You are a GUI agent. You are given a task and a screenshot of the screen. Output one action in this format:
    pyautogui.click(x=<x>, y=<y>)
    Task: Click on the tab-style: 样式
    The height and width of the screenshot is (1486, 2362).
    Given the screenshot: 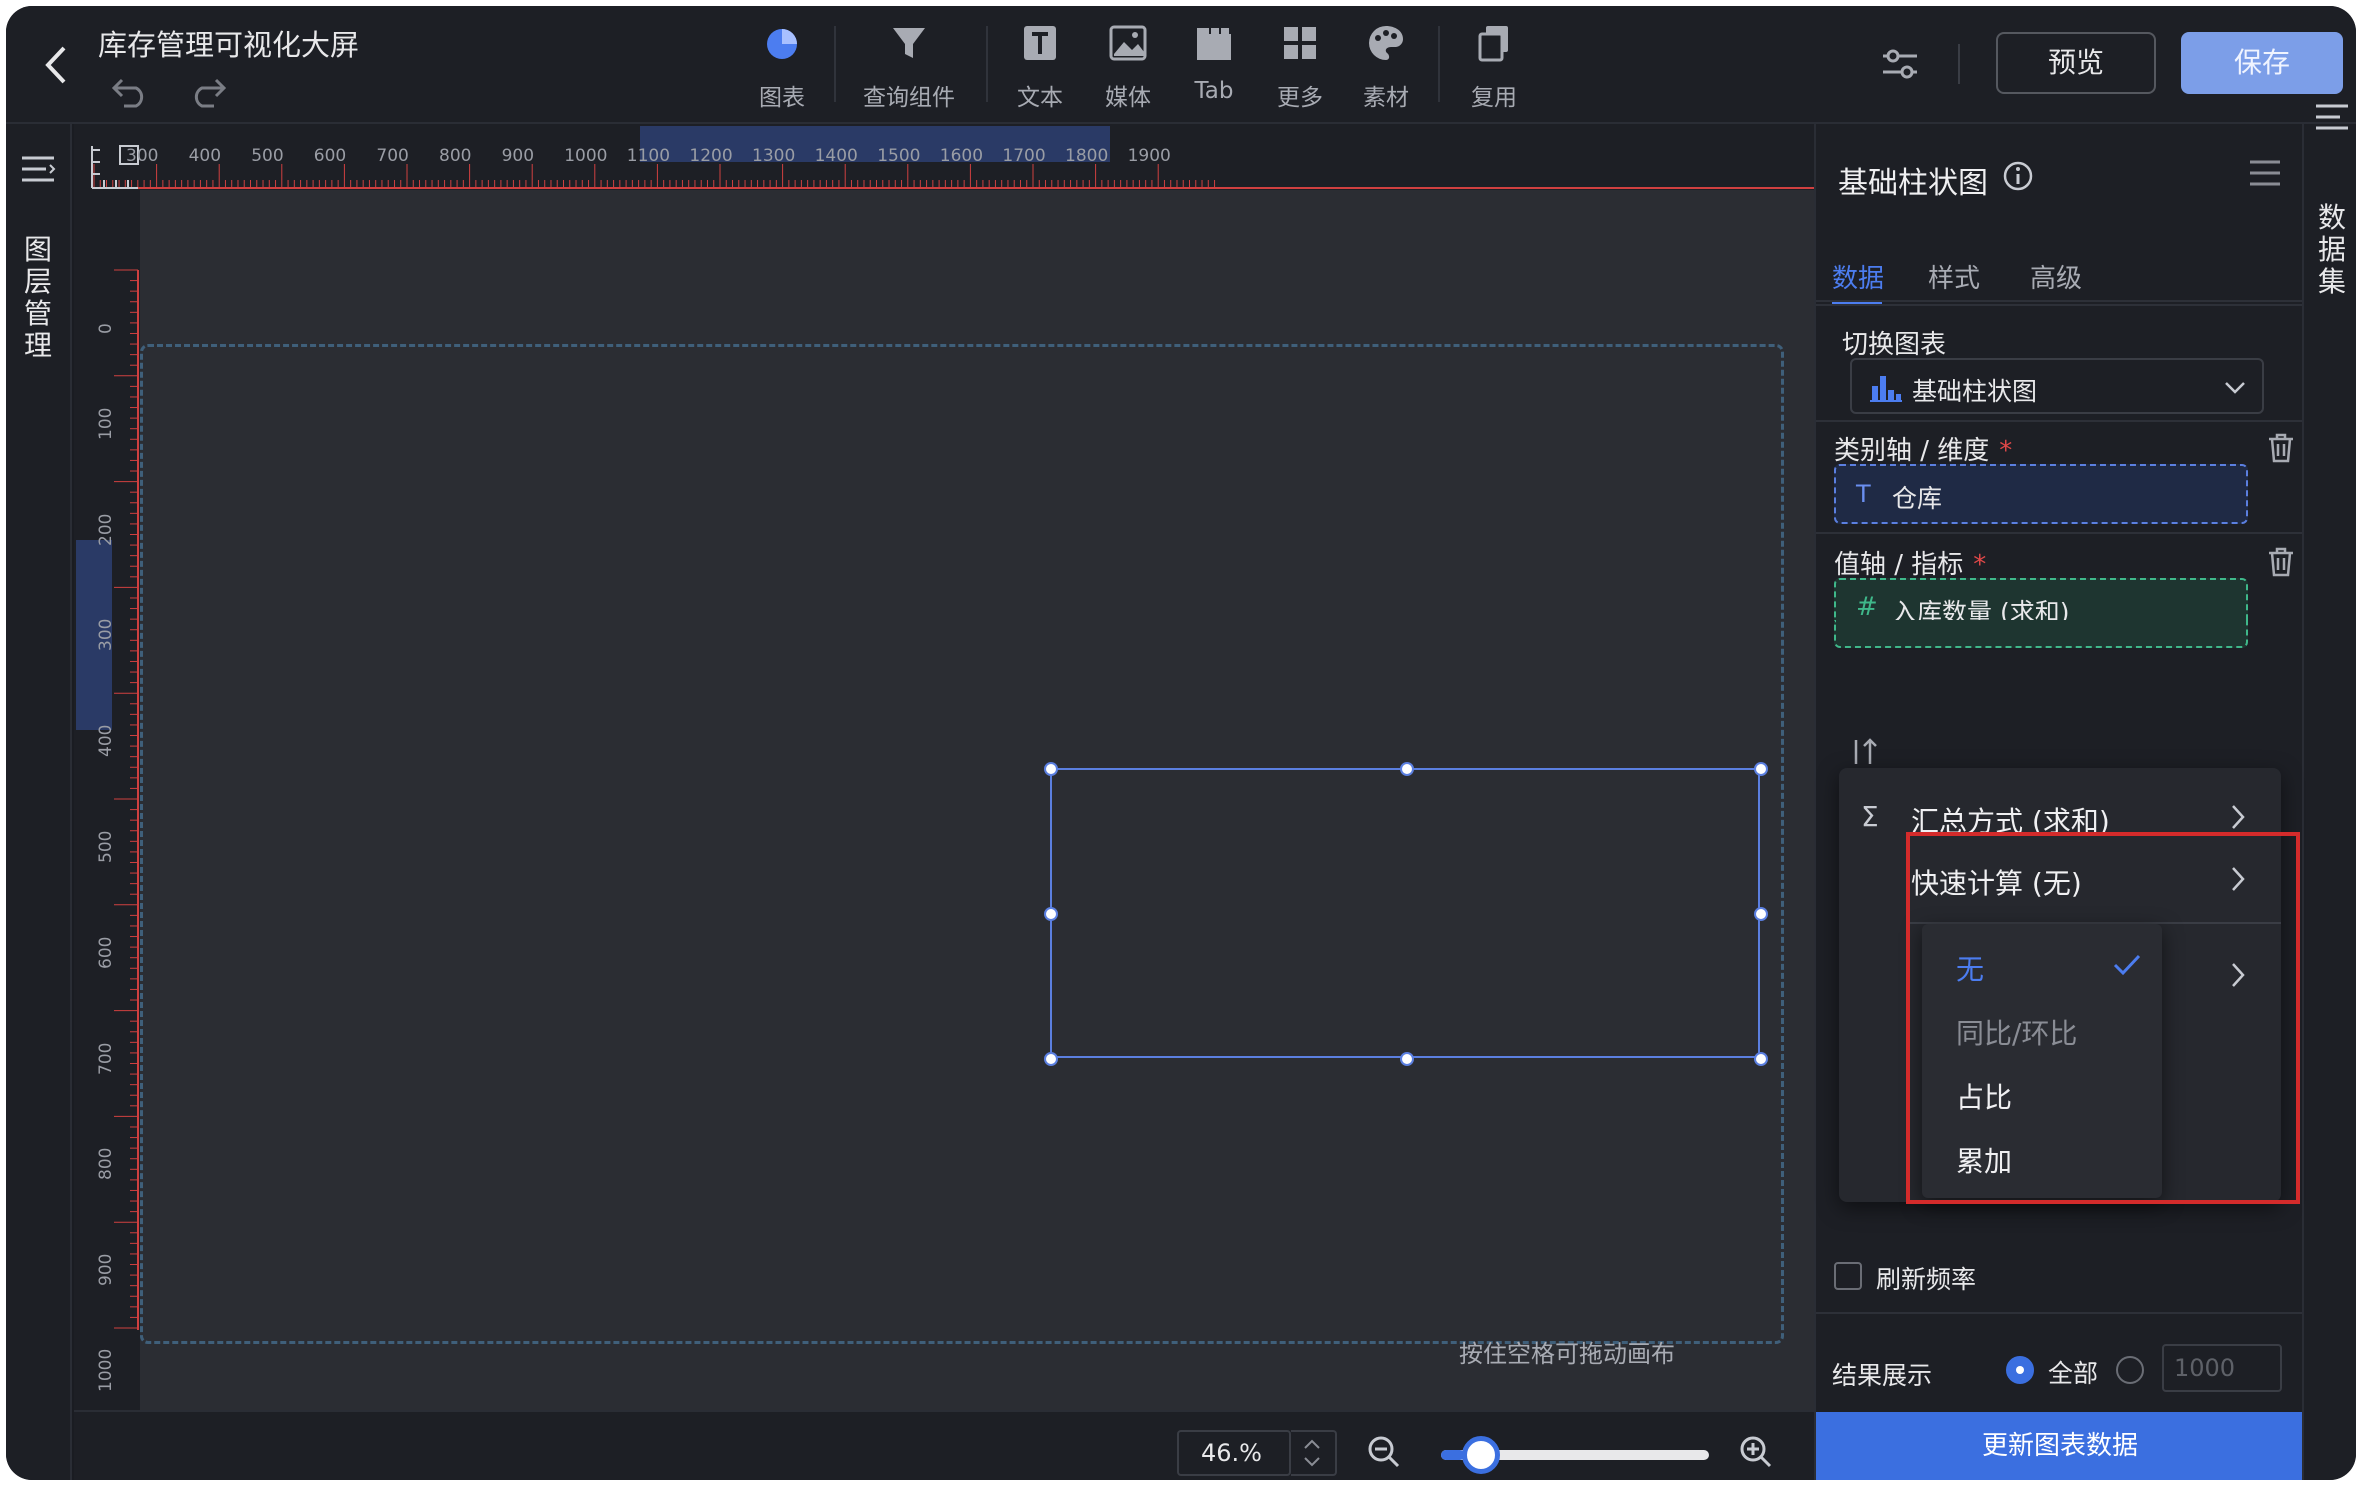 What is the action you would take?
    pyautogui.click(x=1954, y=276)
    